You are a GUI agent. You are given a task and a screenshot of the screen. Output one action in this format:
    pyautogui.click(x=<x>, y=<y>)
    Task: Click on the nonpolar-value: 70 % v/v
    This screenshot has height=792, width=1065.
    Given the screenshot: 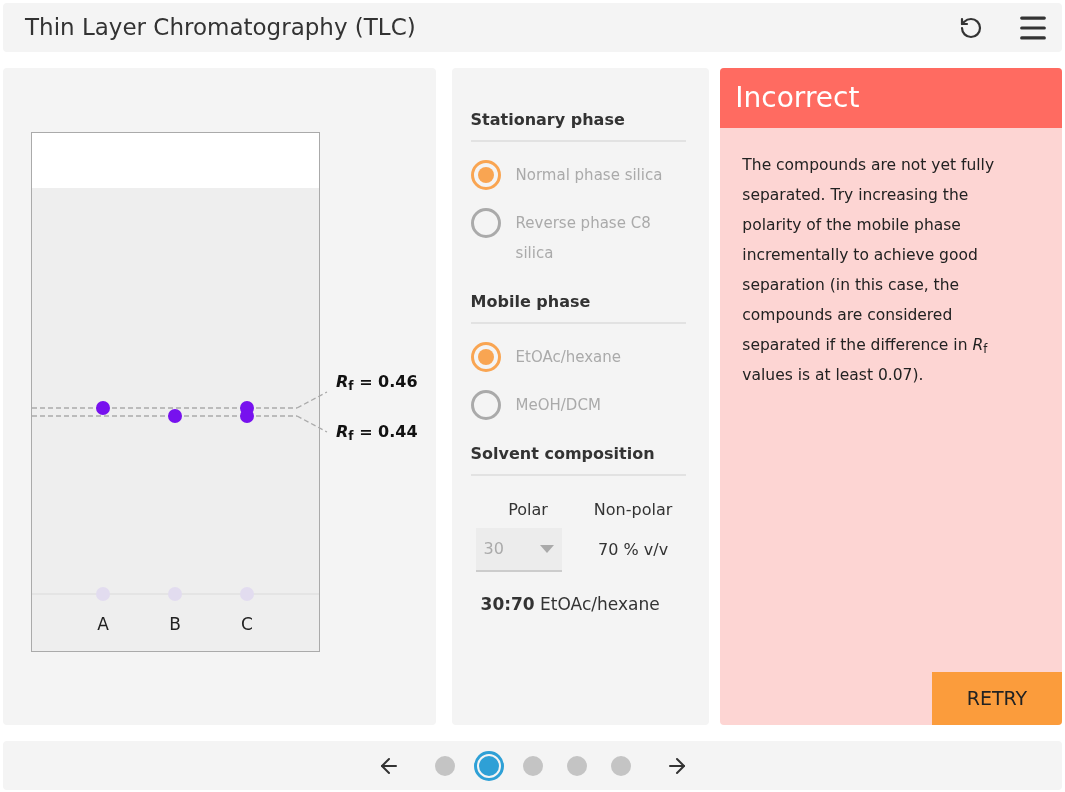 What is the action you would take?
    pyautogui.click(x=633, y=550)
    